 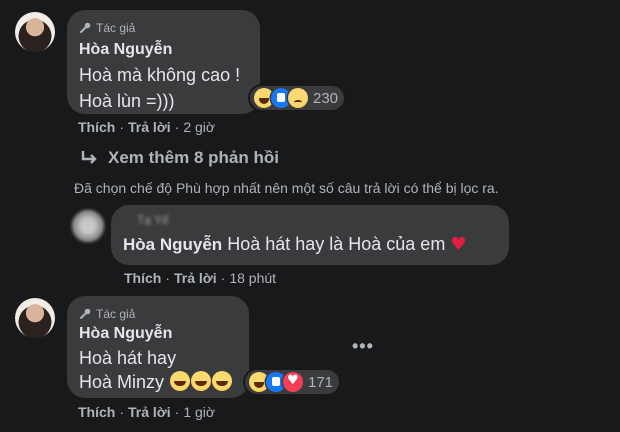 I want to click on reply-actions: Thích · Trả lời · 18 phút, so click(x=200, y=278).